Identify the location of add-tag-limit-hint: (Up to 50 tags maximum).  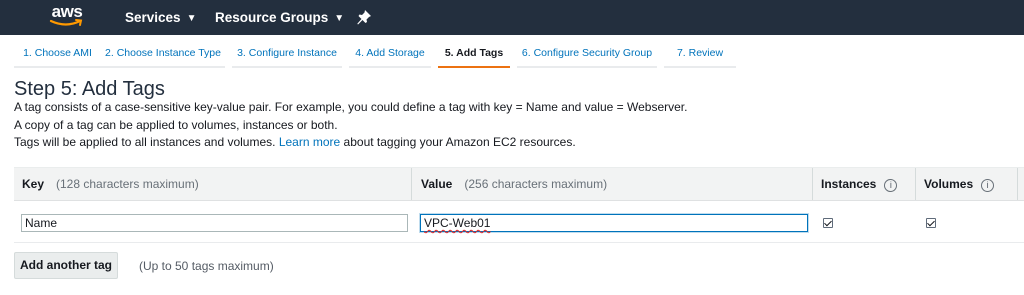
(206, 266).